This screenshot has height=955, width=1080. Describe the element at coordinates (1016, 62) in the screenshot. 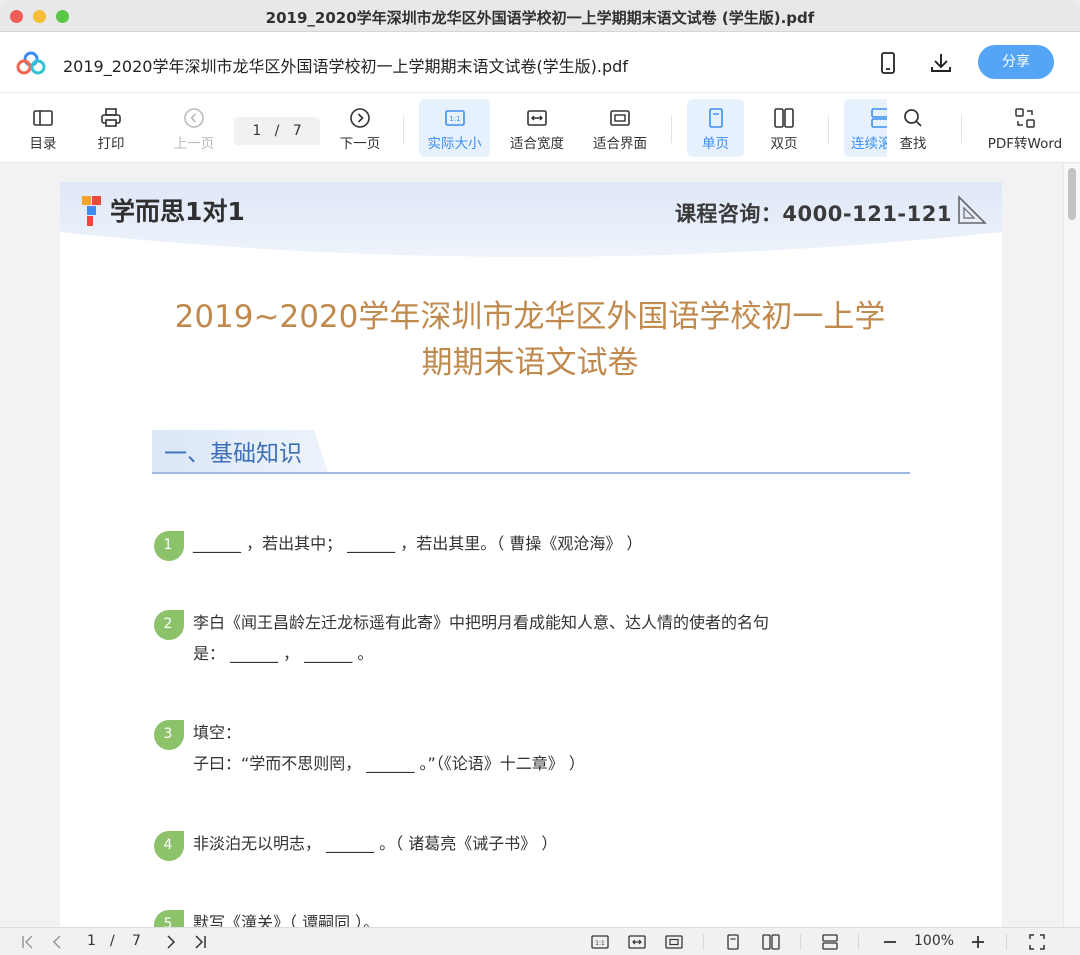

I see `share-button: 分享` at that location.